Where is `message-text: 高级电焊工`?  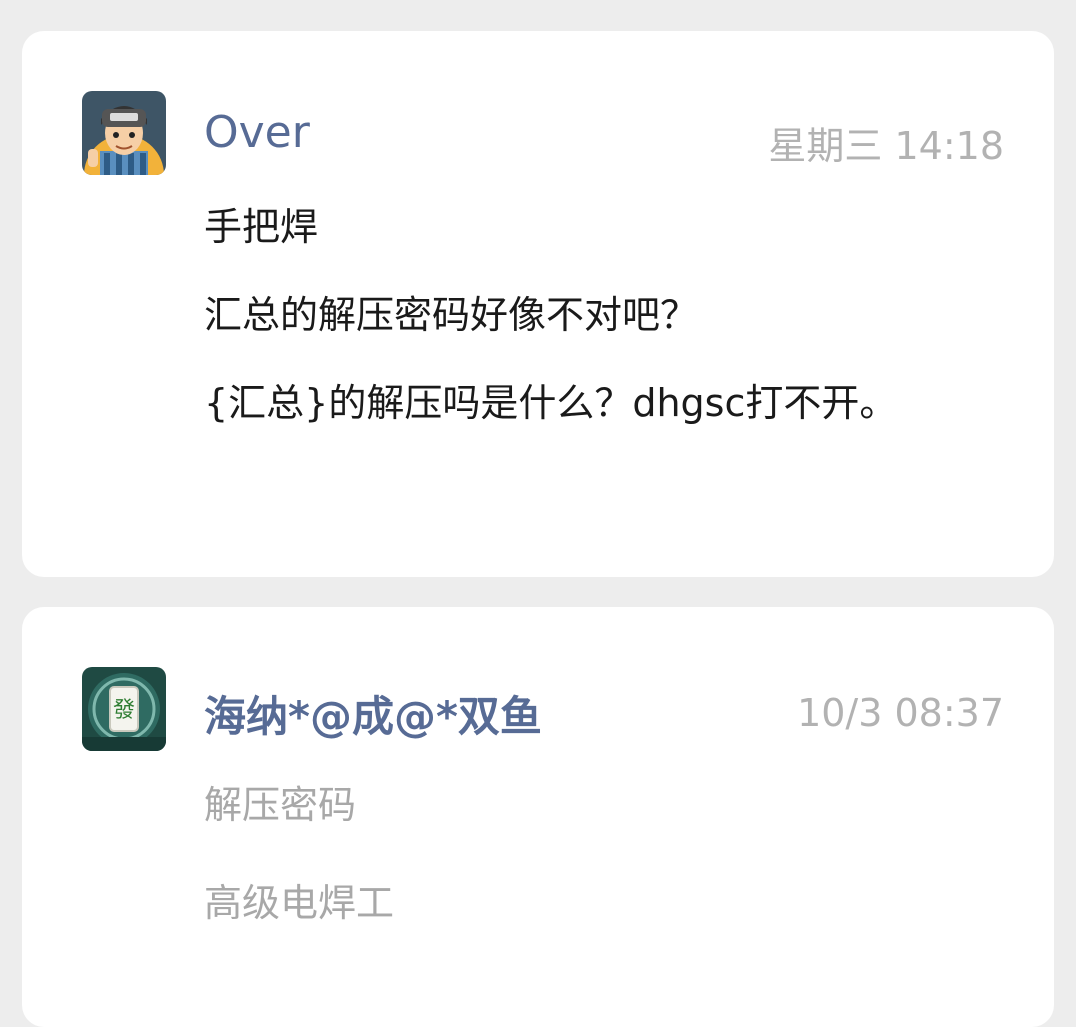 message-text: 高级电焊工 is located at coordinates (299, 903).